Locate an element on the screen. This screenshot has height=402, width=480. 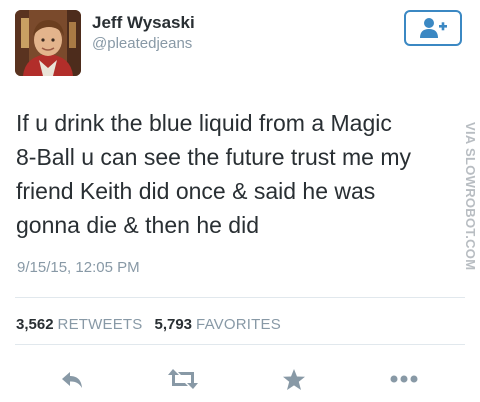
avatar is located at coordinates (48, 43).